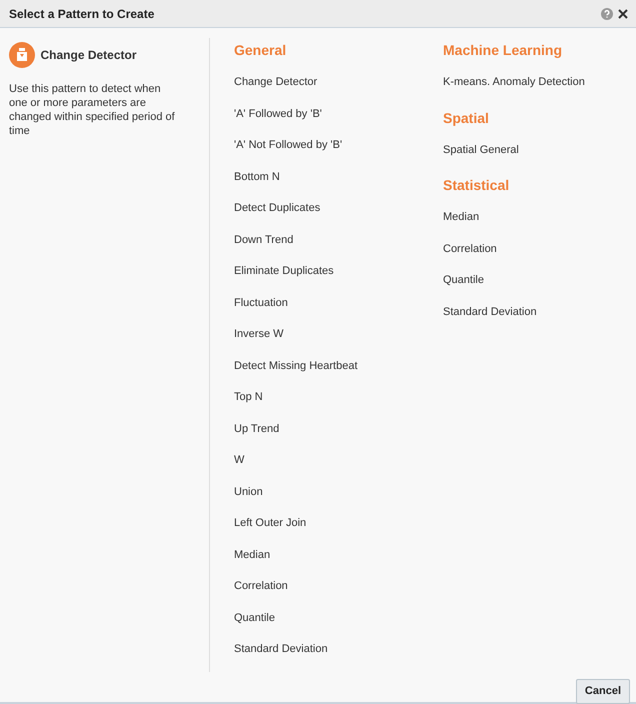 The width and height of the screenshot is (636, 704). Describe the element at coordinates (92, 110) in the screenshot. I see `pattern-description: Use this pattern to detect when one or more parameters are changed within specified period of time` at that location.